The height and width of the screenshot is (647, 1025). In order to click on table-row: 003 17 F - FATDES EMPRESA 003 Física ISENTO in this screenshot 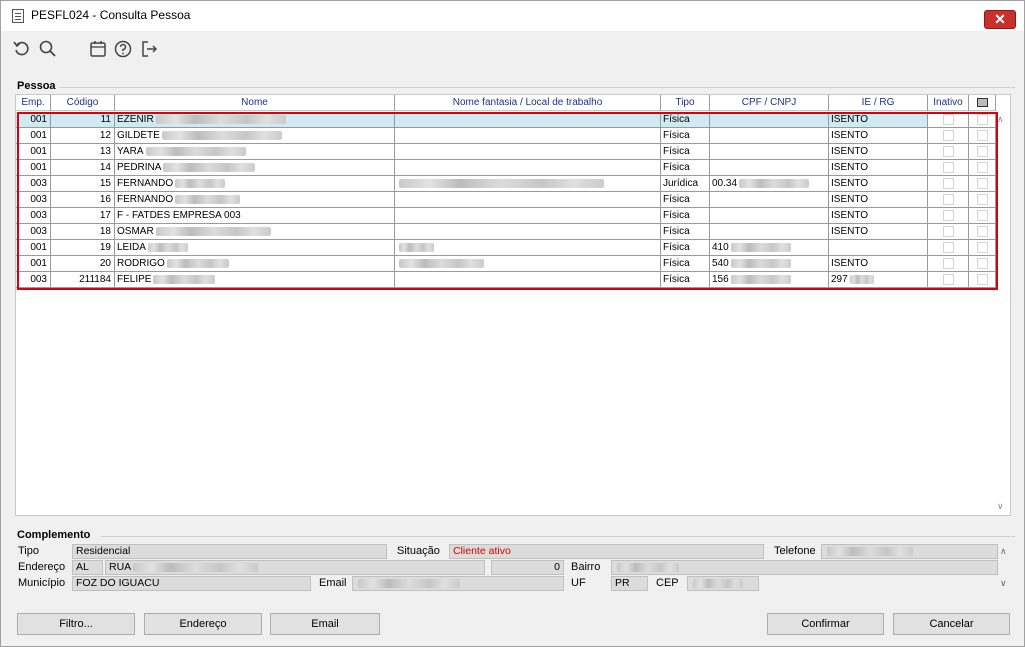, I will do `click(506, 216)`.